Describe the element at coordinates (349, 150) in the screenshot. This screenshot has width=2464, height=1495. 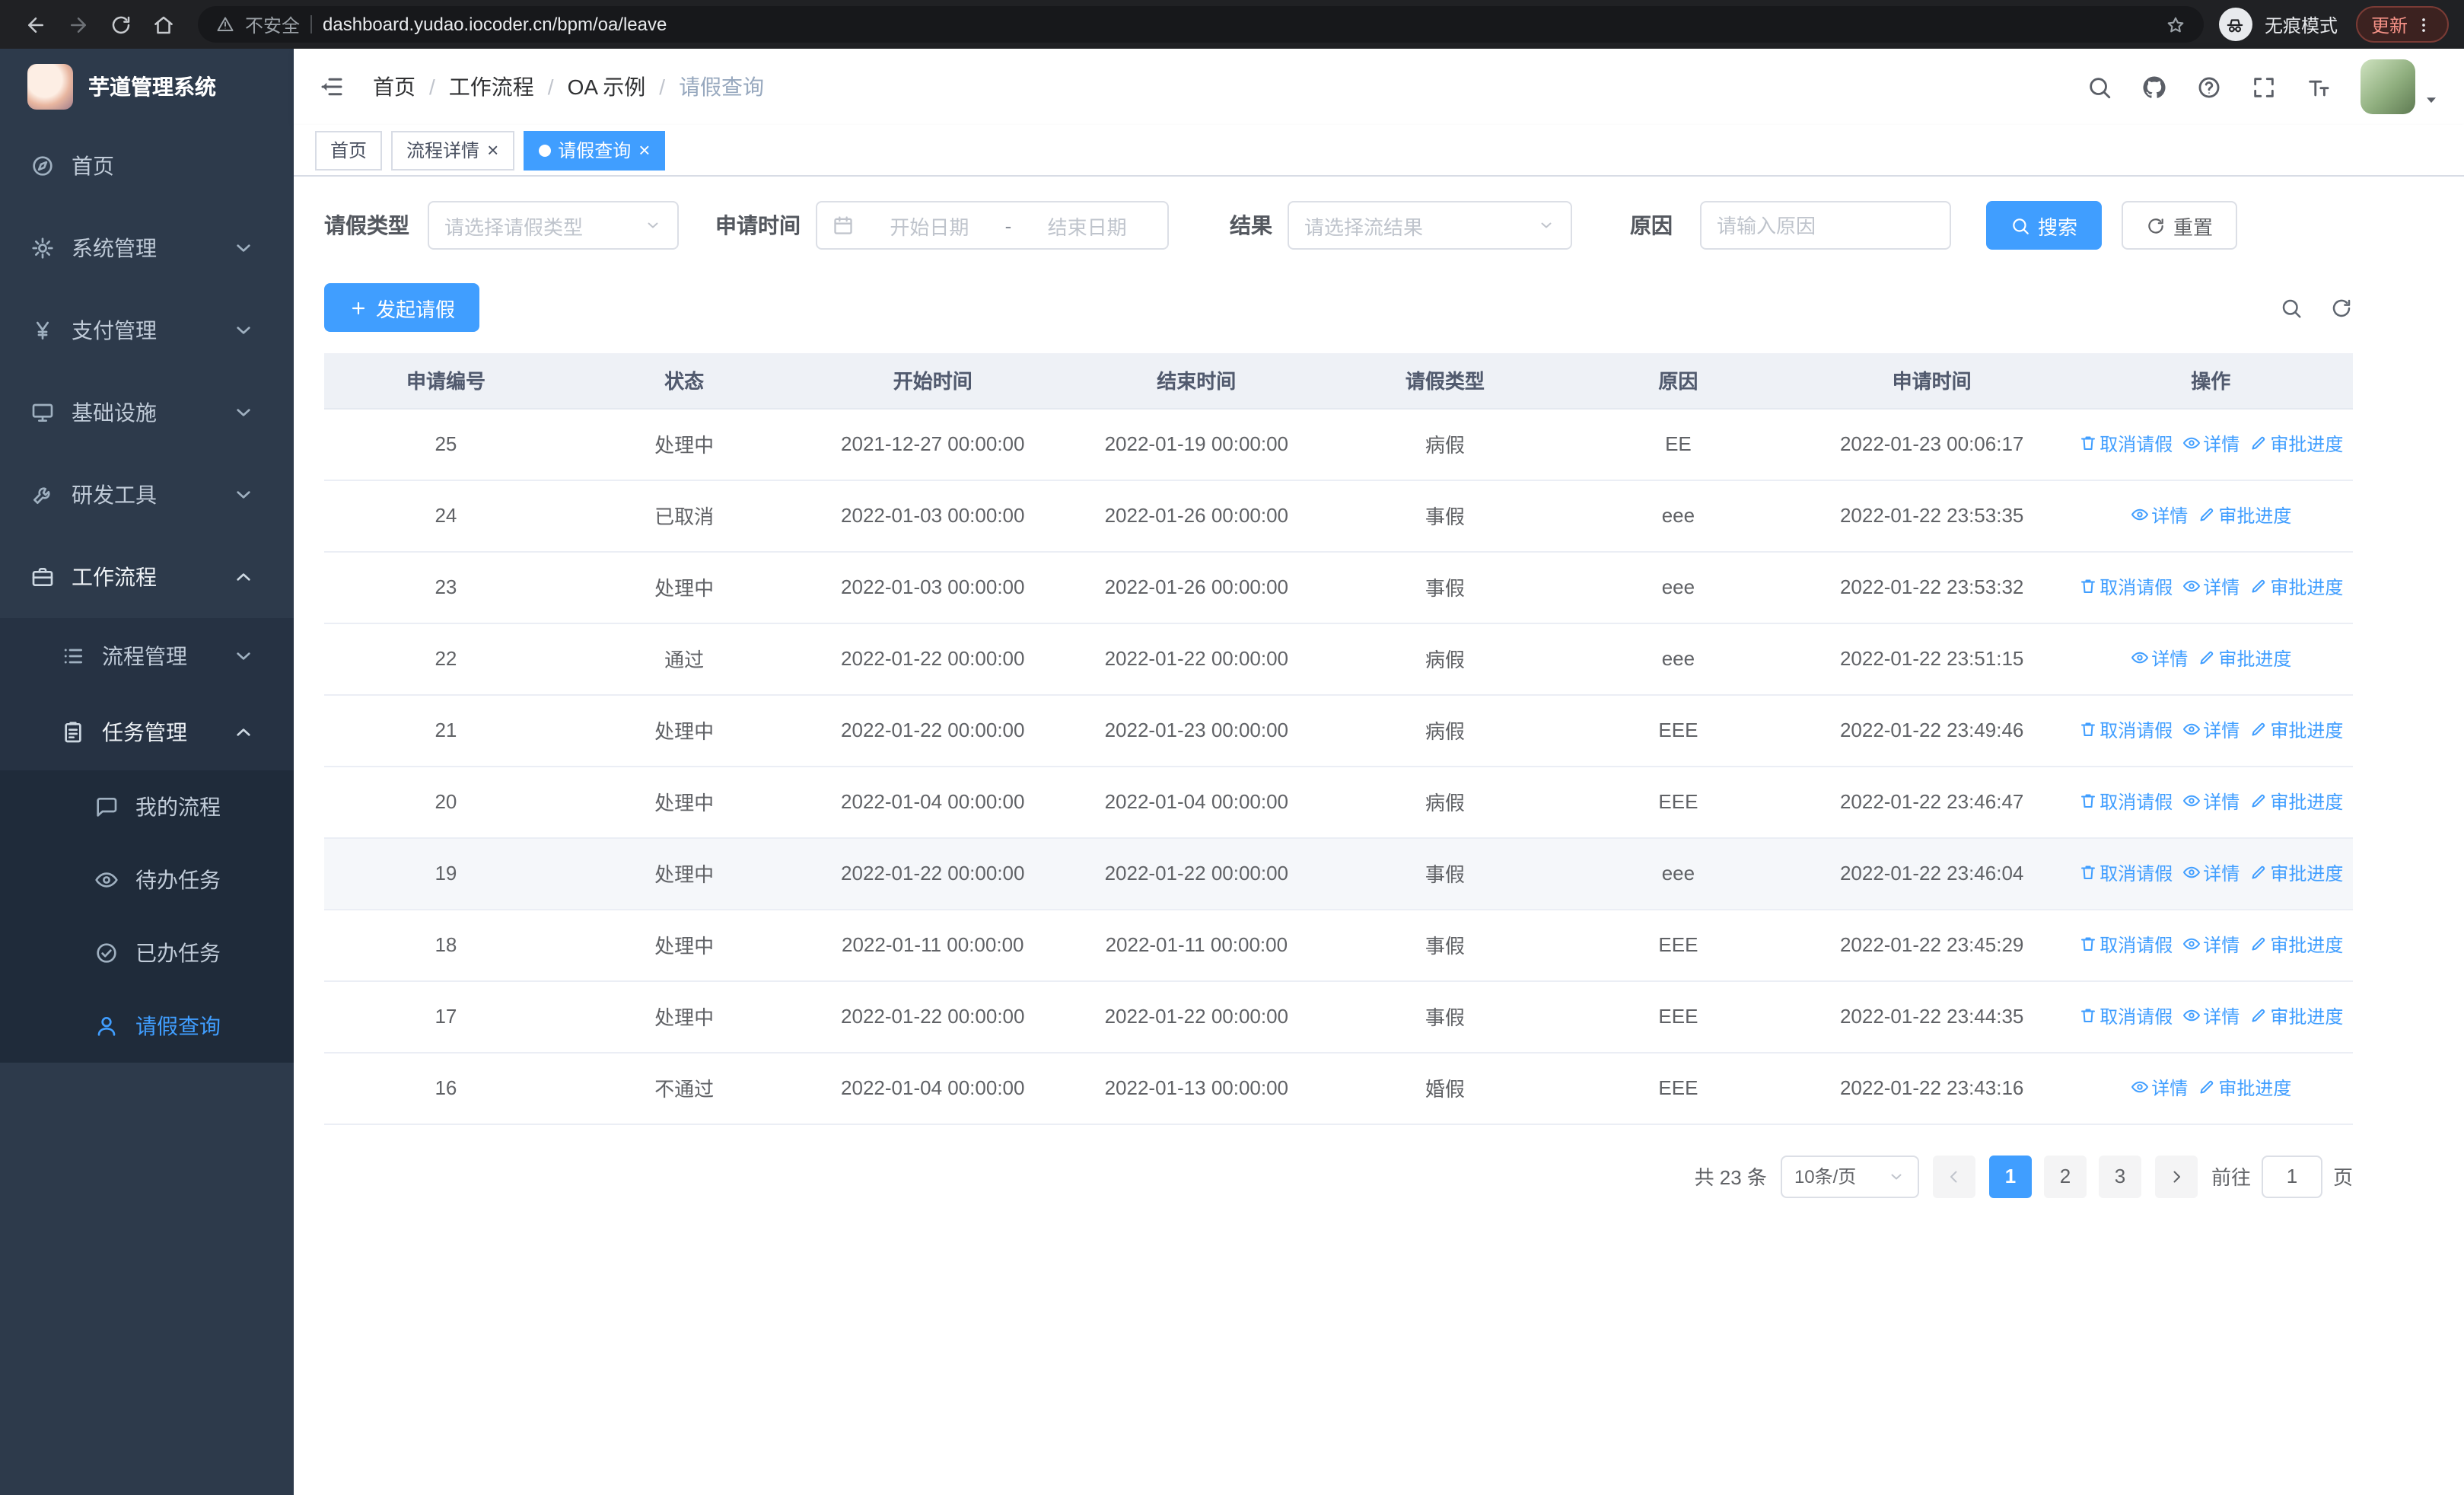
I see `tab-home: 首页` at that location.